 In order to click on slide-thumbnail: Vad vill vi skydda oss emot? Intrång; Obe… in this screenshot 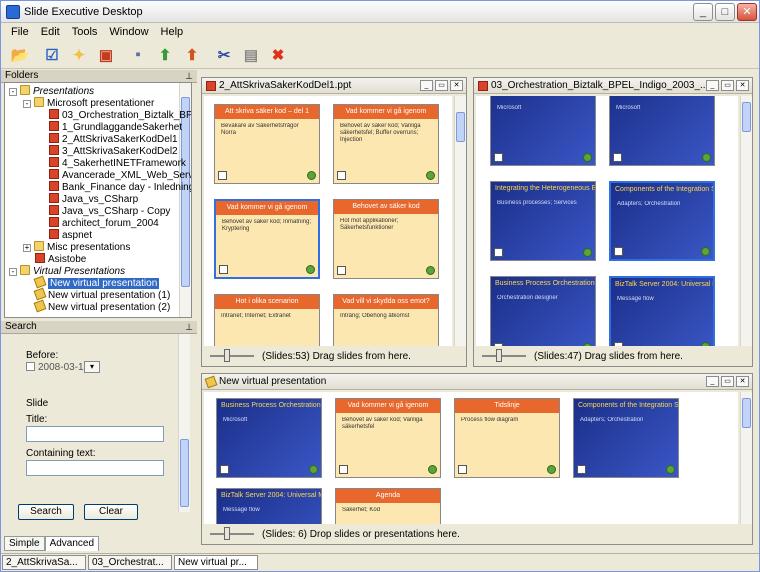, I will do `click(386, 320)`.